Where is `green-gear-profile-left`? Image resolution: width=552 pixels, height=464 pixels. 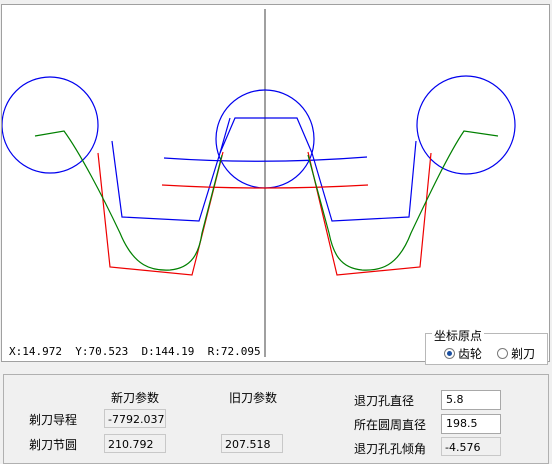 green-gear-profile-left is located at coordinates (128, 200).